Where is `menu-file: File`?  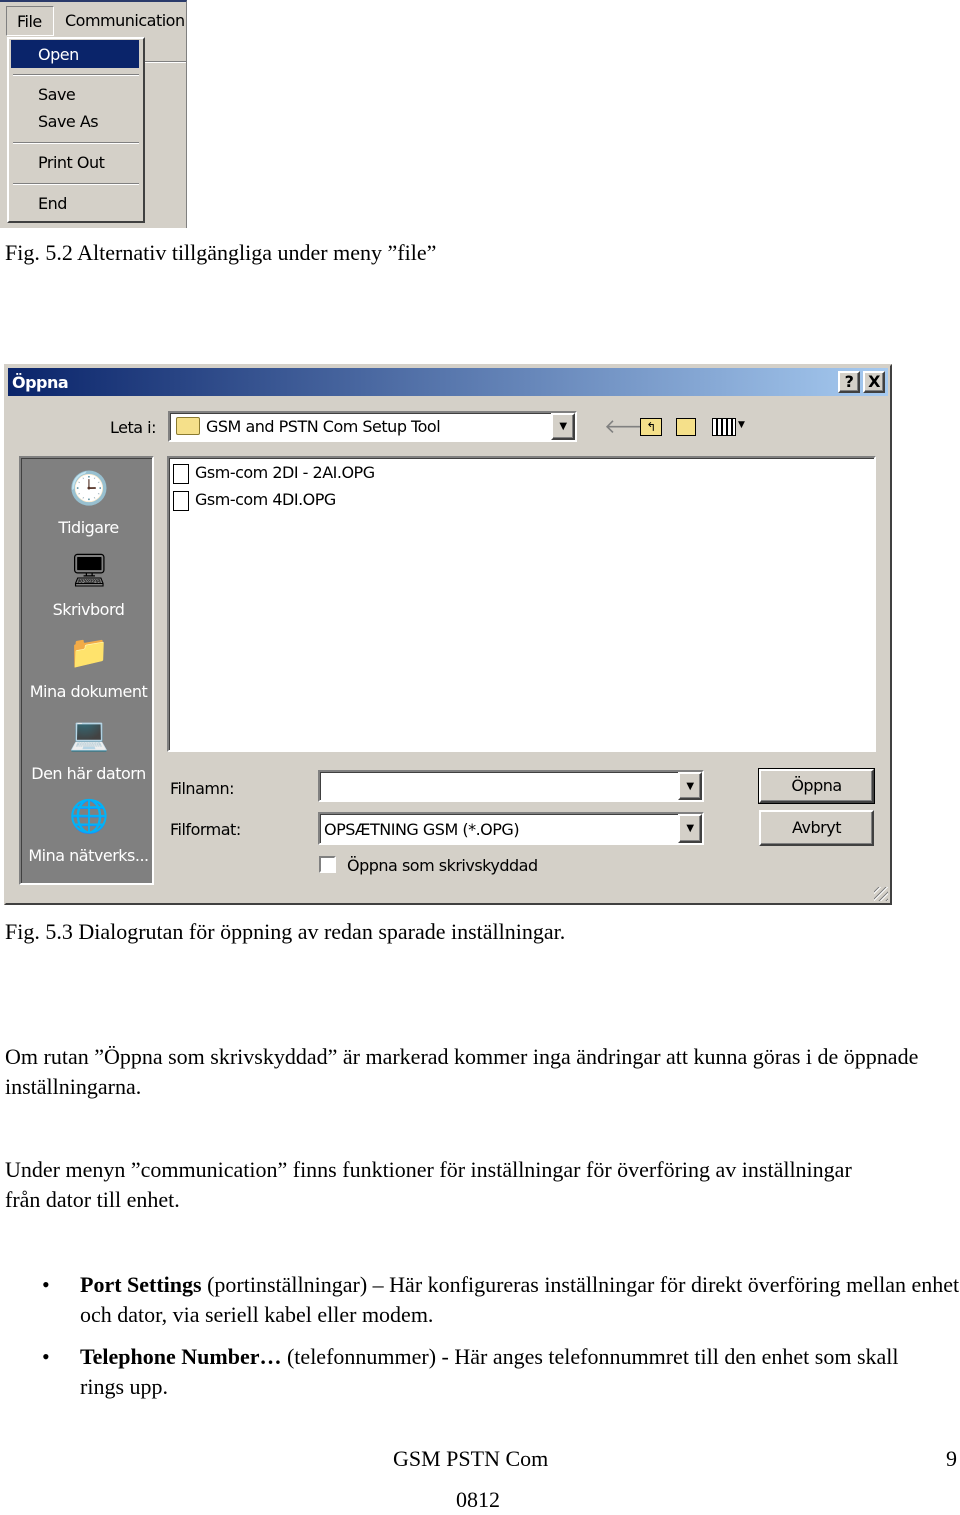 menu-file: File is located at coordinates (30, 21).